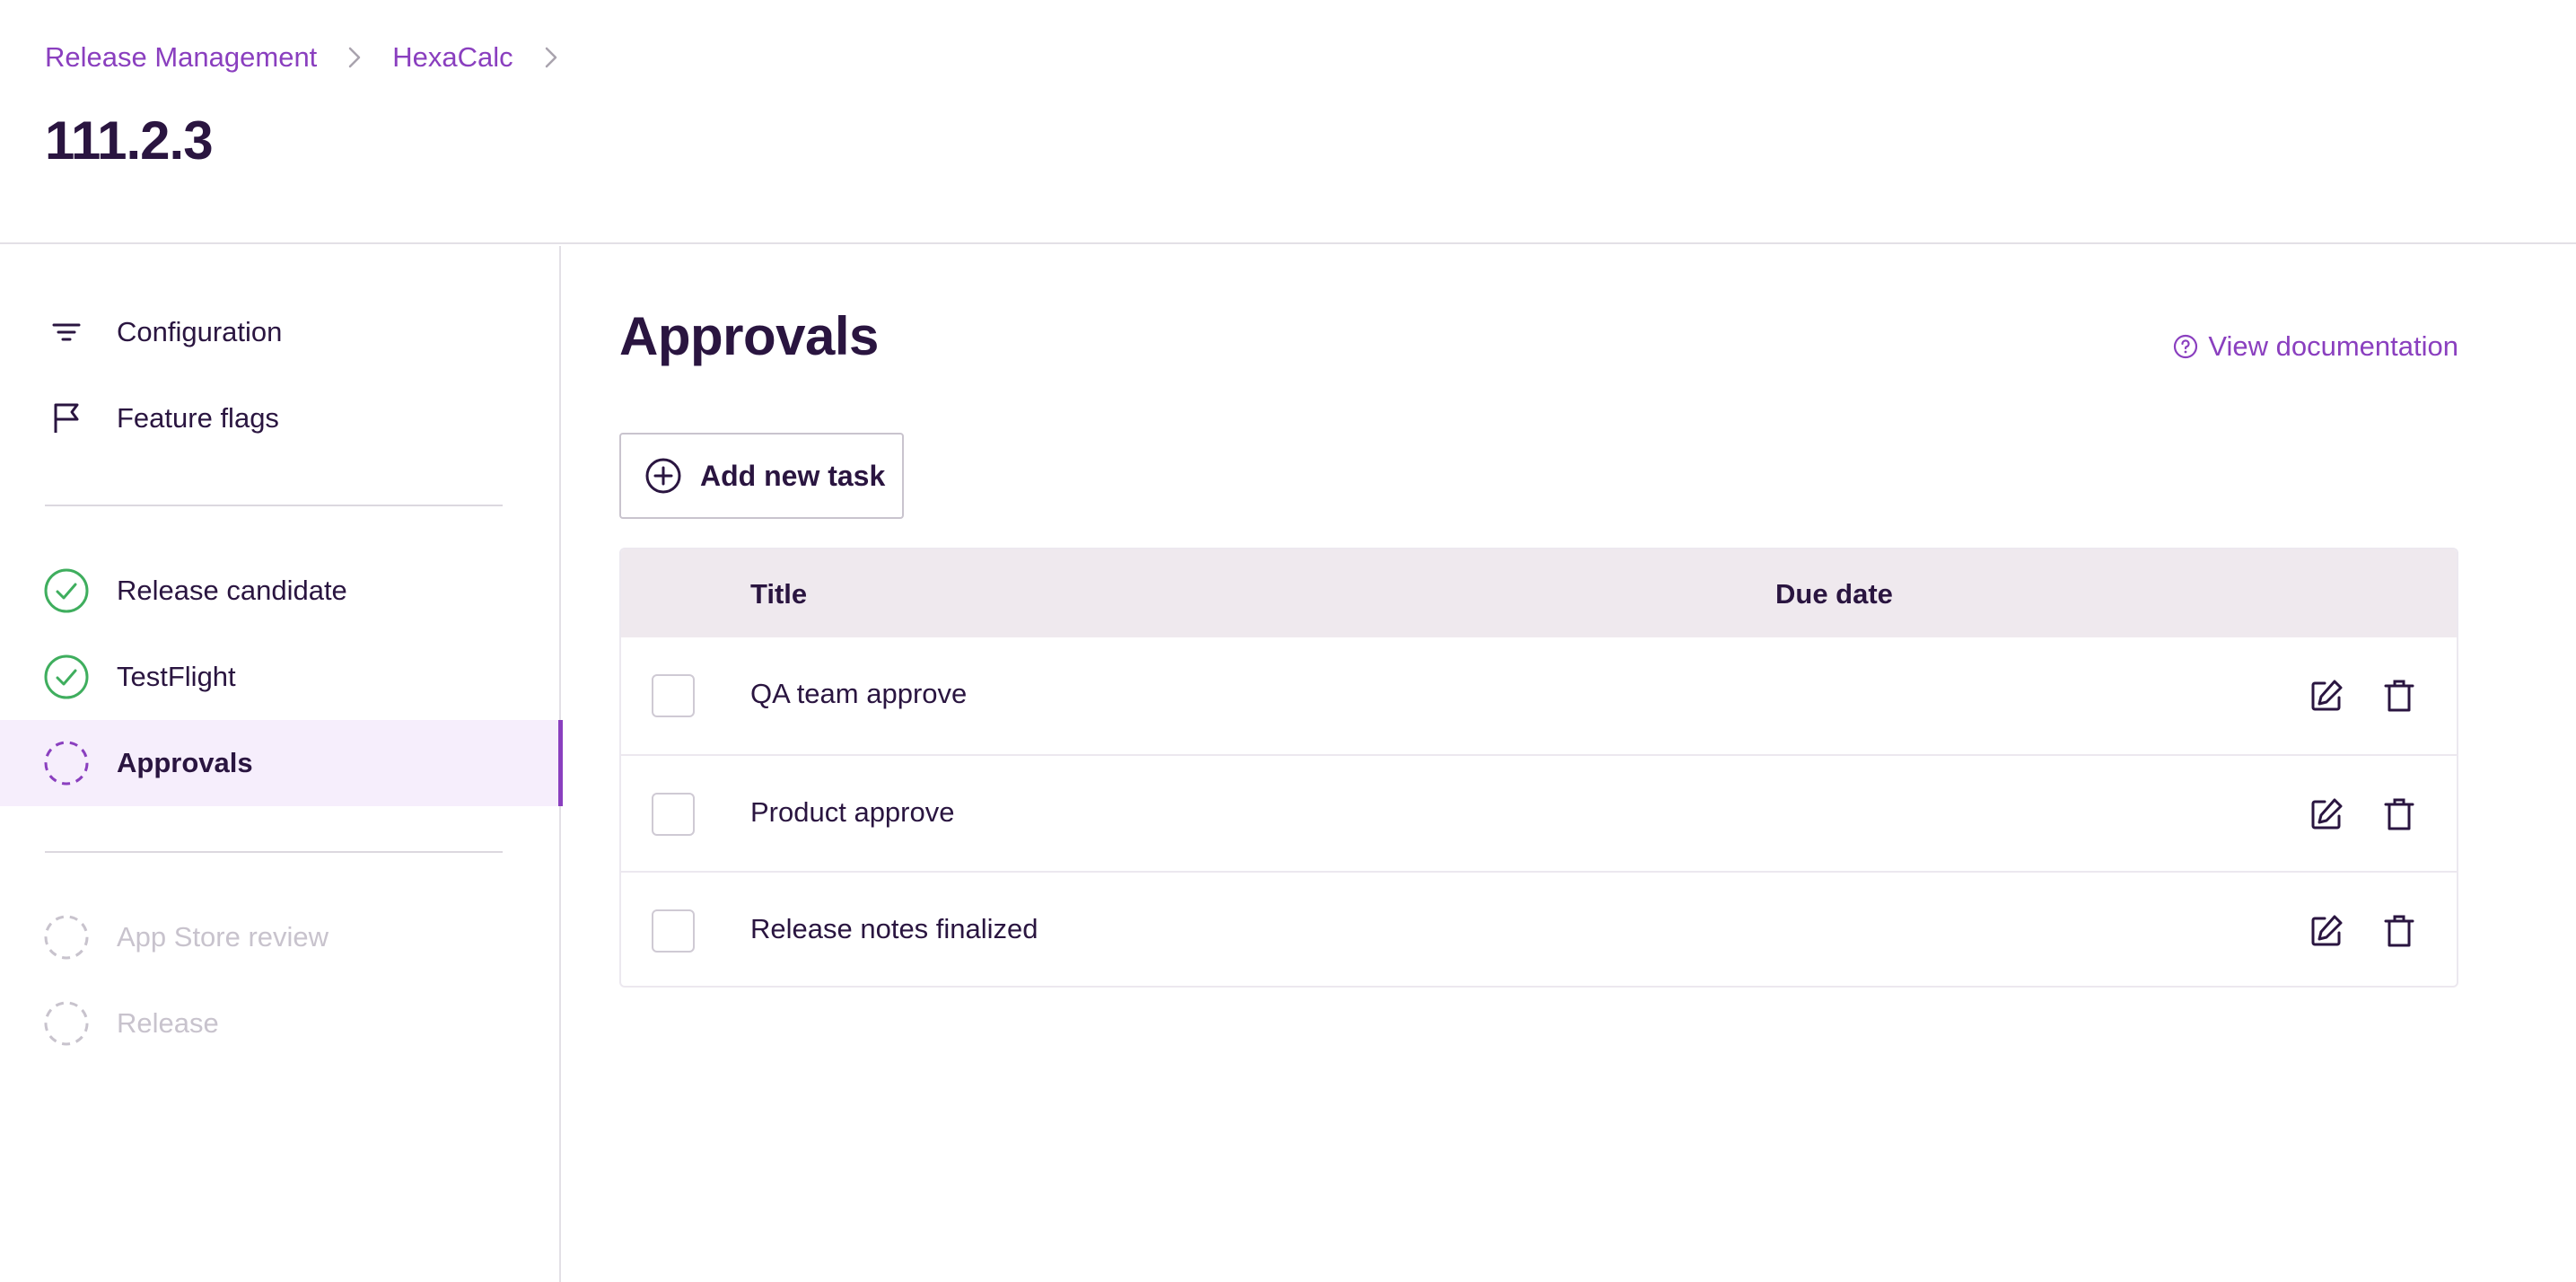 The image size is (2576, 1282). I want to click on table-row: QA team approve, so click(1539, 695).